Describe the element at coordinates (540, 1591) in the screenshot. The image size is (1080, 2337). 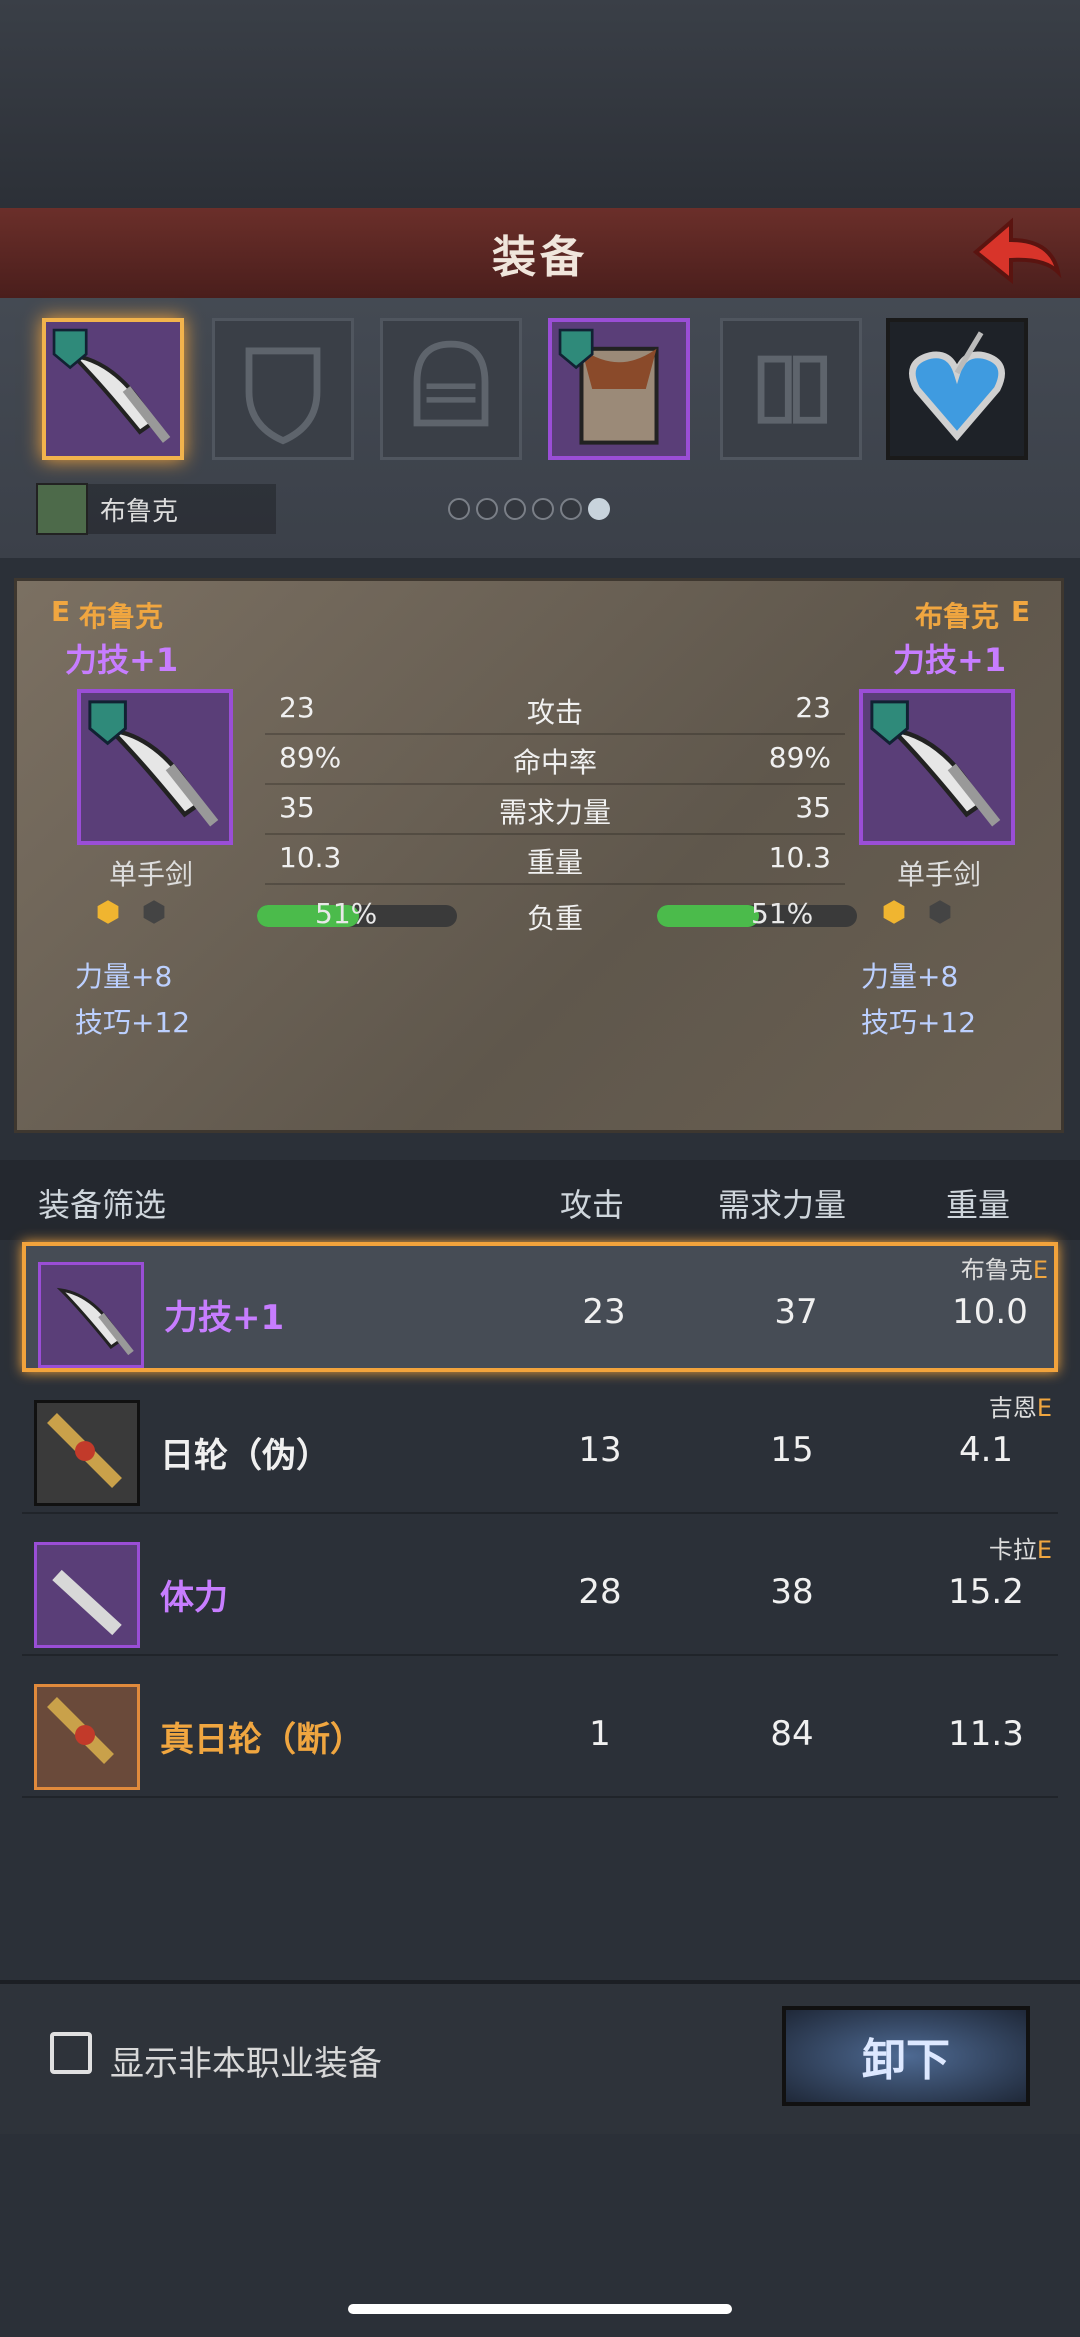
I see `list-item: 体力 卡拉E 28 38 15.2` at that location.